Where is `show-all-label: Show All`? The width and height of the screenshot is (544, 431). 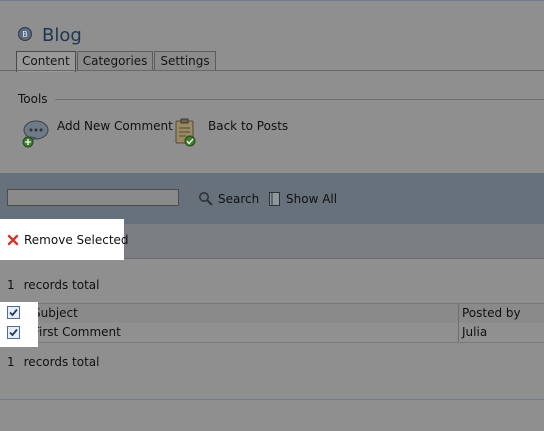
show-all-label: Show All is located at coordinates (312, 199).